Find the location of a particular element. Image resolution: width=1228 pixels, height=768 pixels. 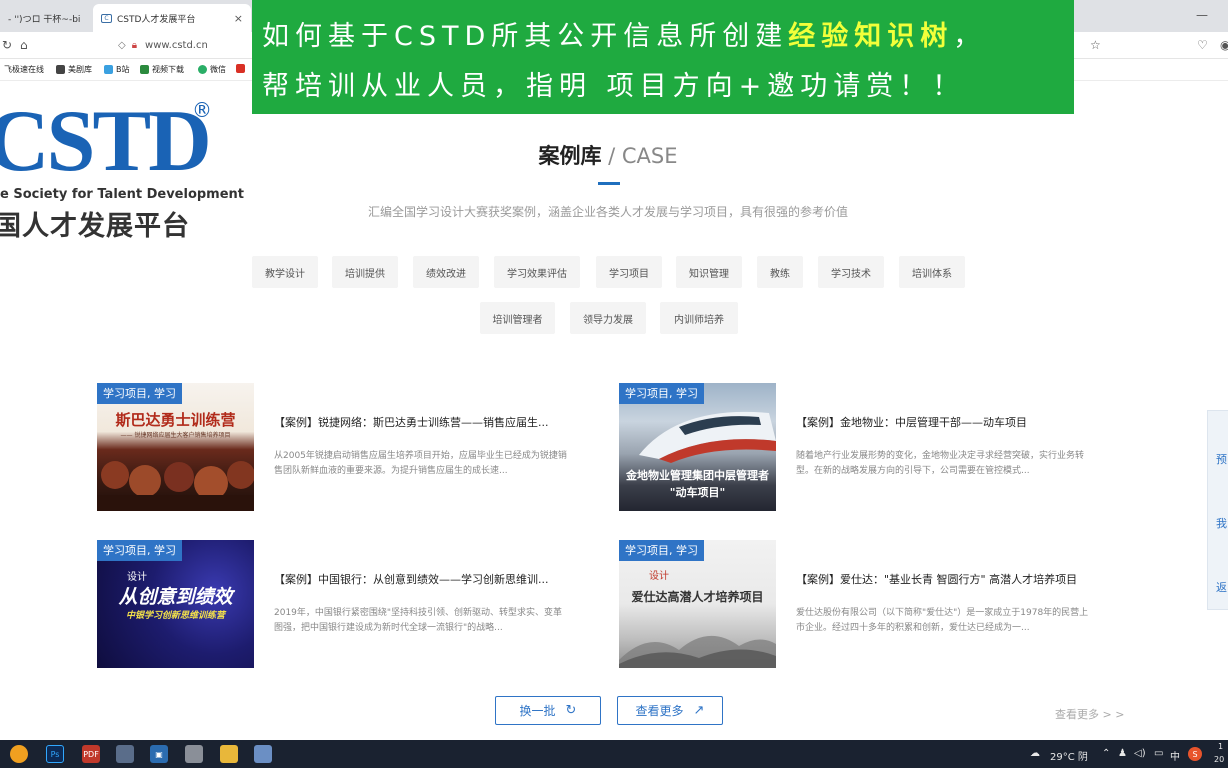

banner-highlight: 经验知识树 is located at coordinates (871, 36).